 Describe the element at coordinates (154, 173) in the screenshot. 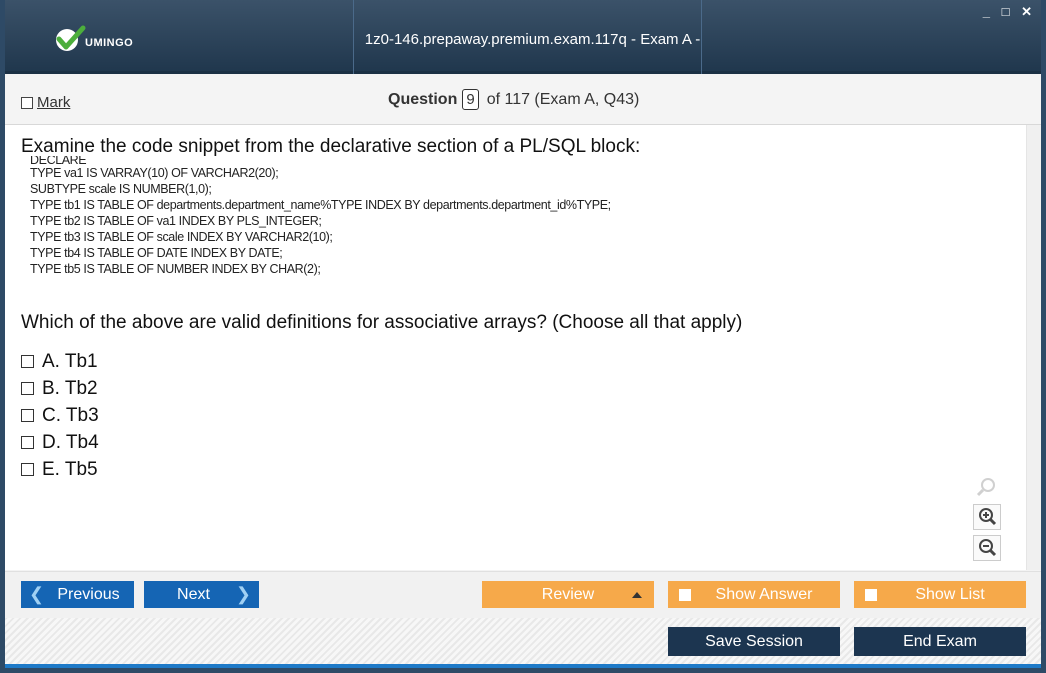

I see `code-line: TYPE va1 IS VARRAY(10) OF VARCHAR2(20);` at that location.